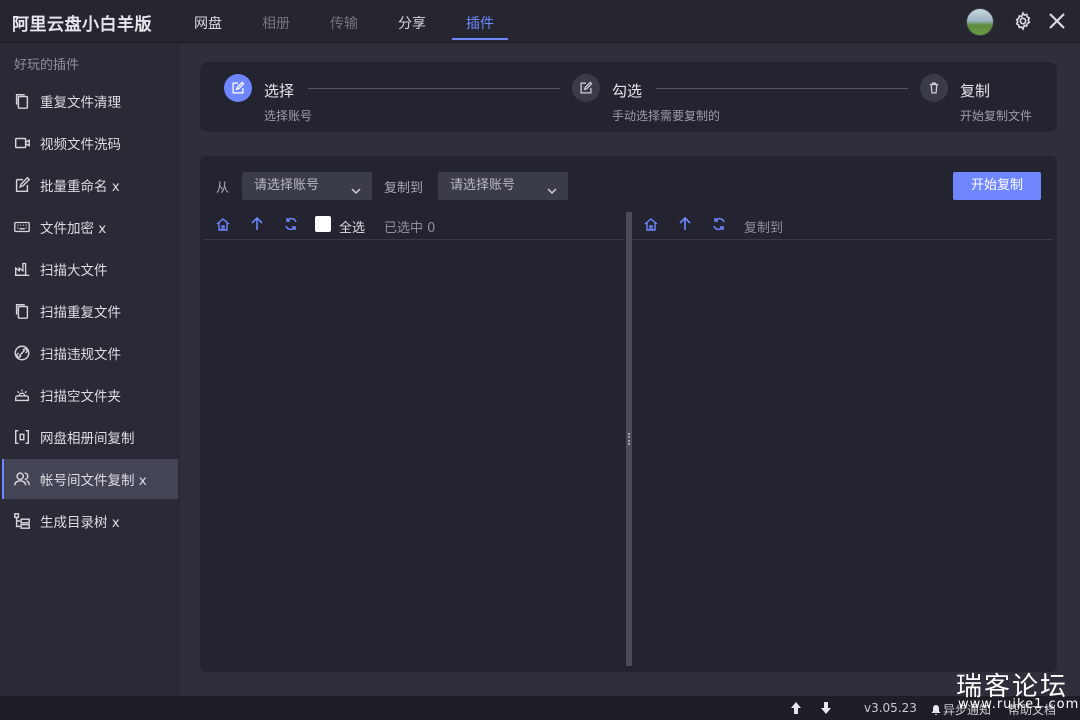  What do you see at coordinates (22, 101) in the screenshot?
I see `duplicate-file-icon` at bounding box center [22, 101].